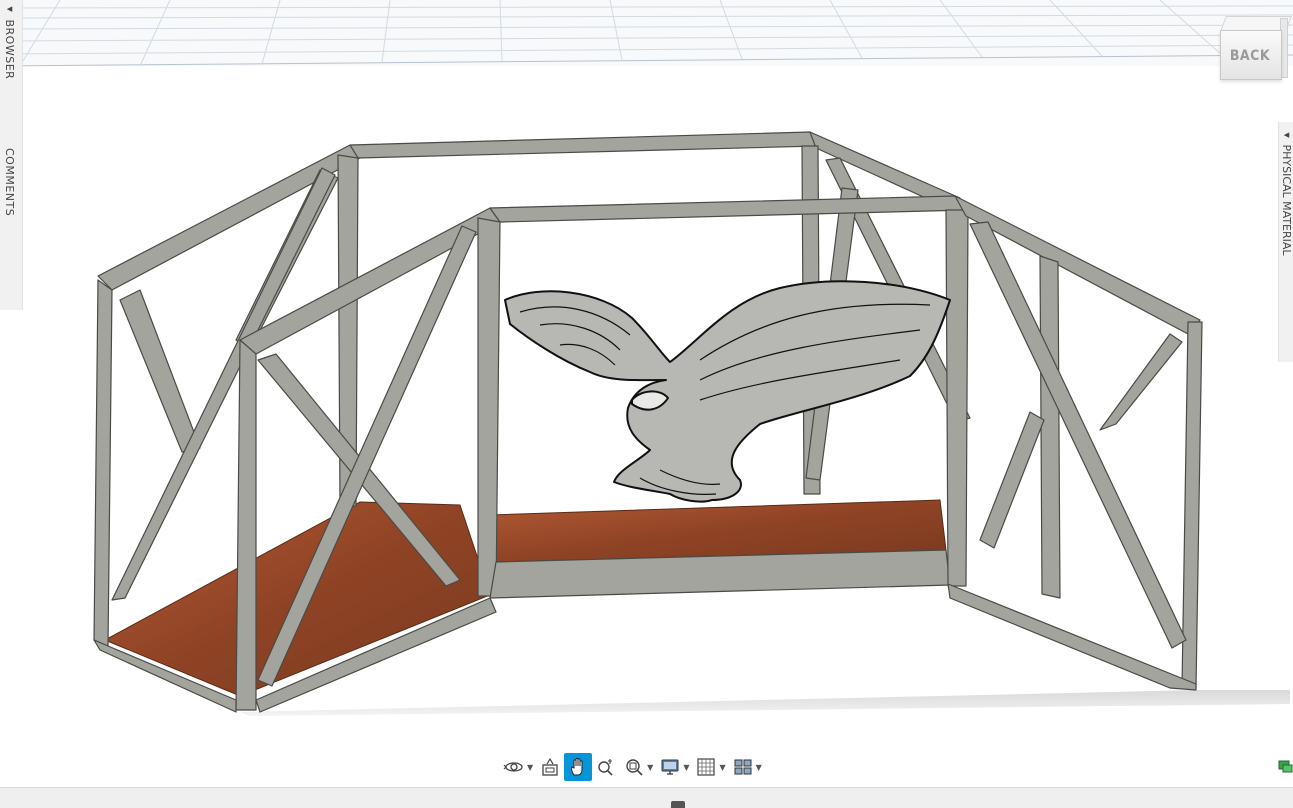  I want to click on zoom-icon, so click(605, 767).